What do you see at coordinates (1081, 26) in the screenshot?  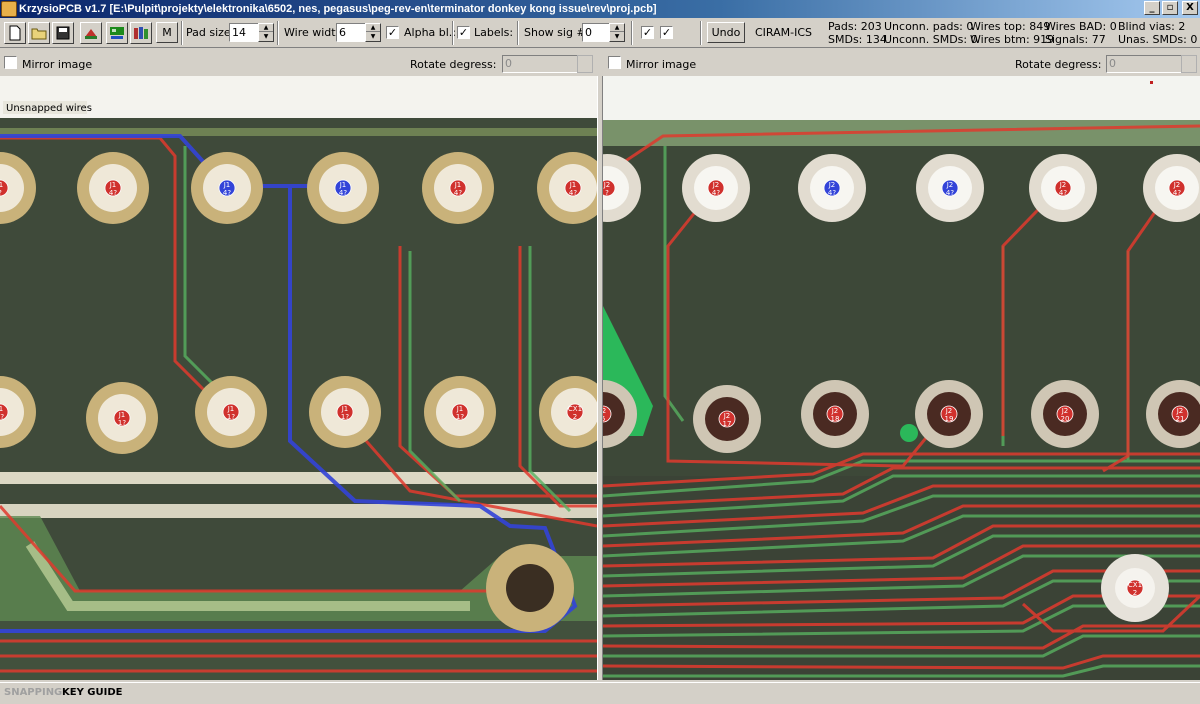 I see `wires-bad-stat: Wires BAD: 0` at bounding box center [1081, 26].